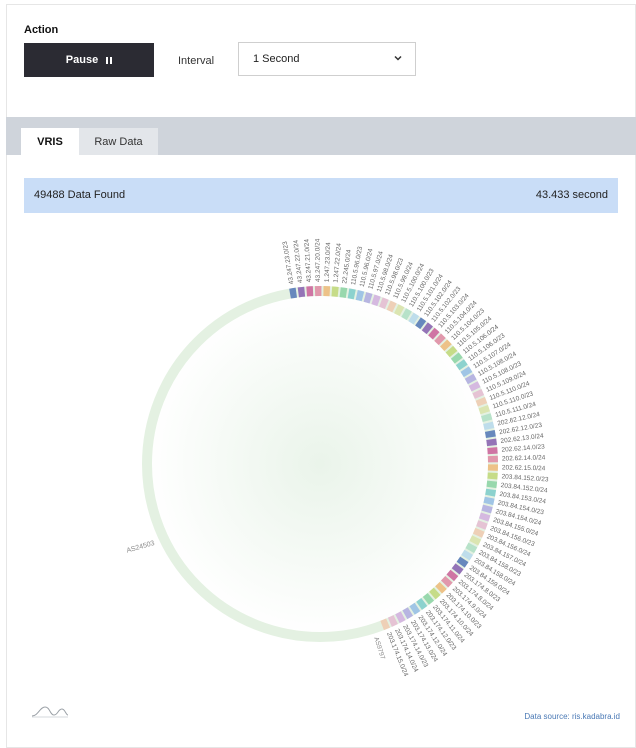 The image size is (636, 748). What do you see at coordinates (276, 59) in the screenshot?
I see `interval-select-value: 1 Second` at bounding box center [276, 59].